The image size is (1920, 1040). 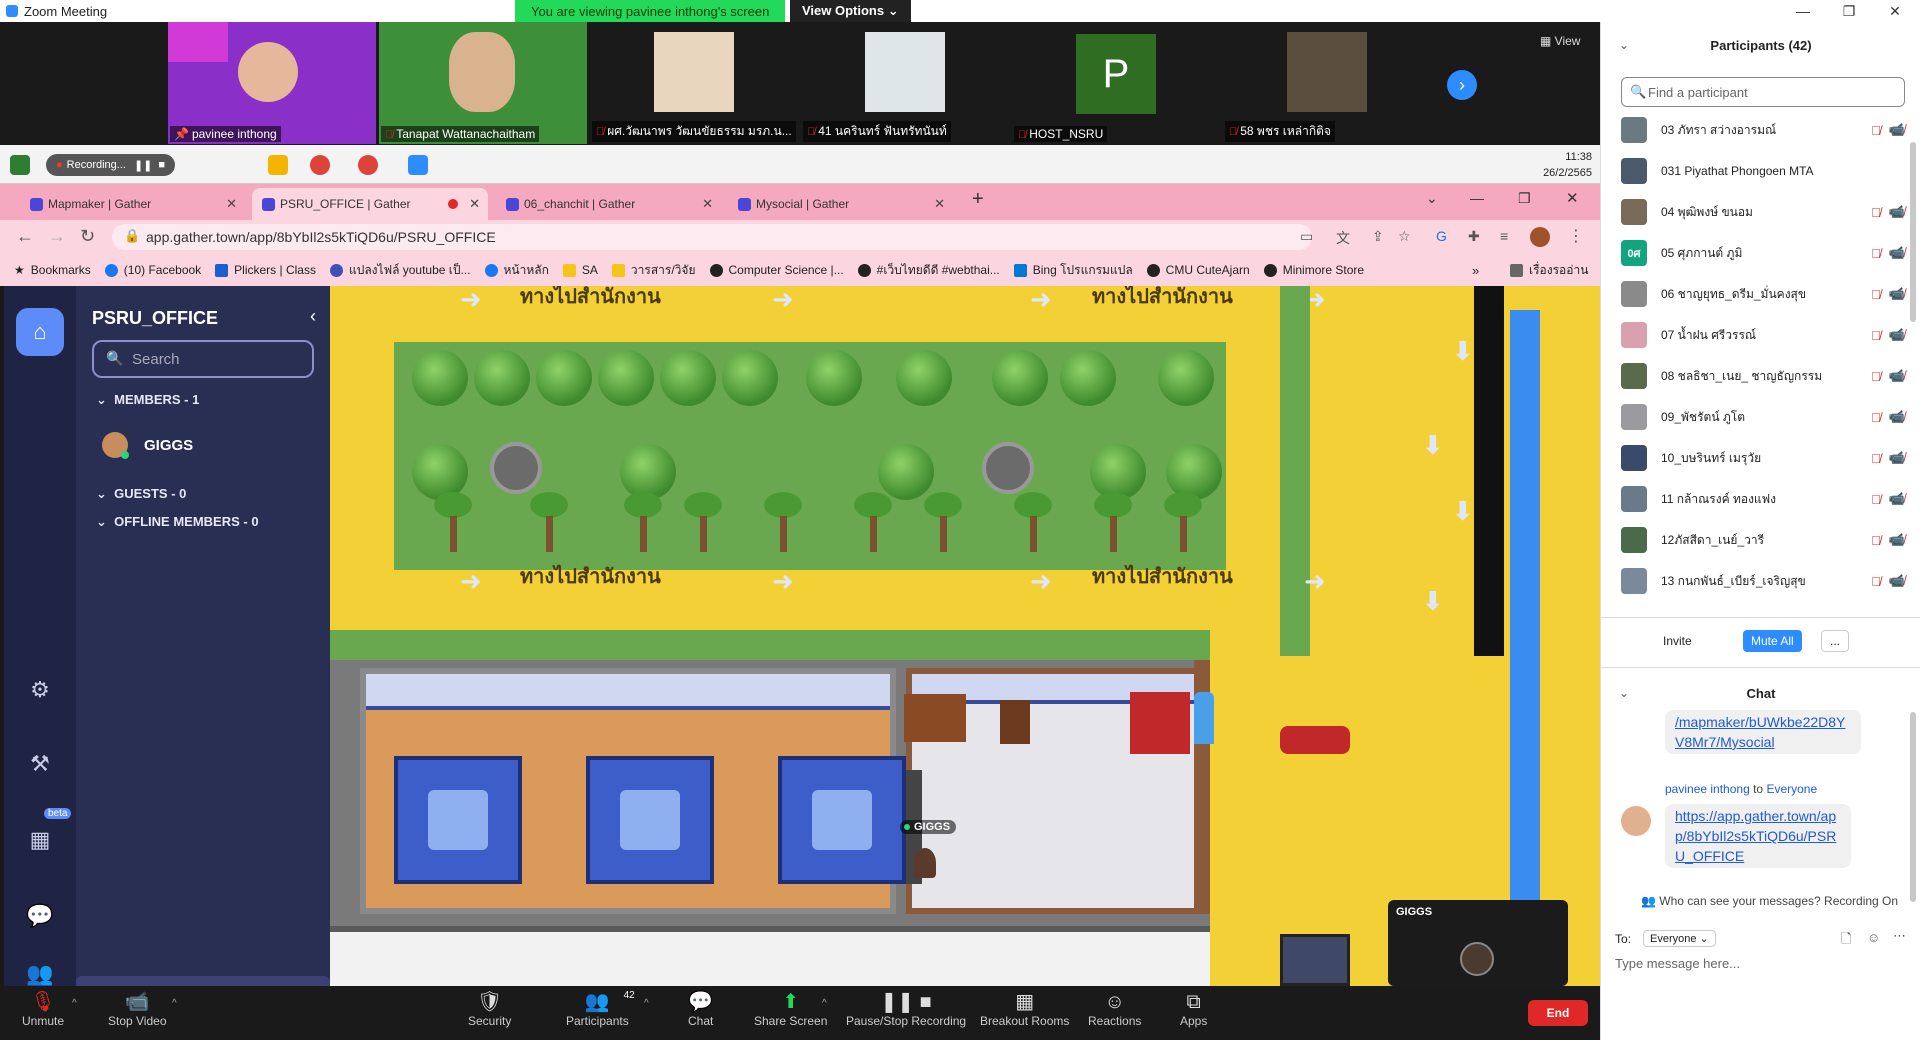 I want to click on reactions-button: ☺ Reactions, so click(x=1114, y=1009).